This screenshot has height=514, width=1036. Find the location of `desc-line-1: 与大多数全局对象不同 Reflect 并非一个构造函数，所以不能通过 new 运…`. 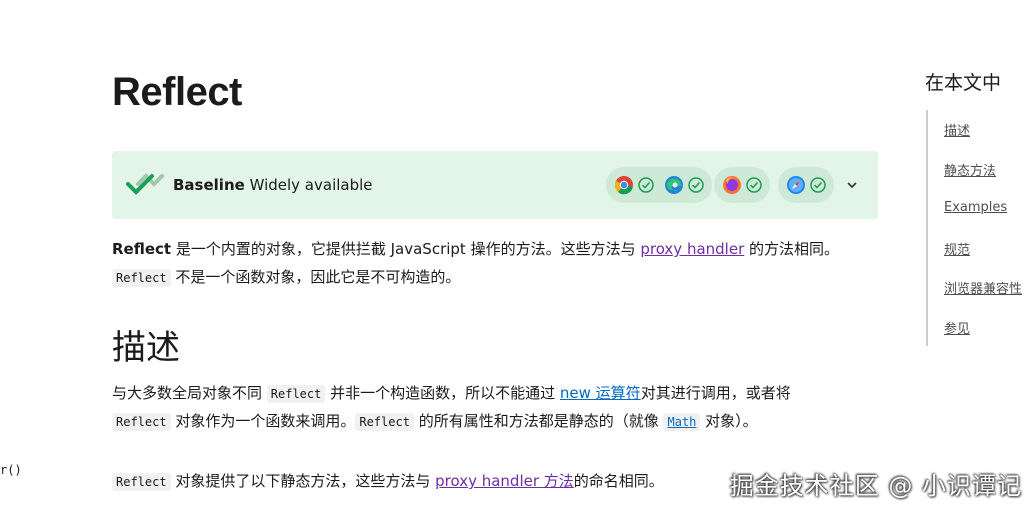

desc-line-1: 与大多数全局对象不同 Reflect 并非一个构造函数，所以不能通过 new 运… is located at coordinates (451, 393).